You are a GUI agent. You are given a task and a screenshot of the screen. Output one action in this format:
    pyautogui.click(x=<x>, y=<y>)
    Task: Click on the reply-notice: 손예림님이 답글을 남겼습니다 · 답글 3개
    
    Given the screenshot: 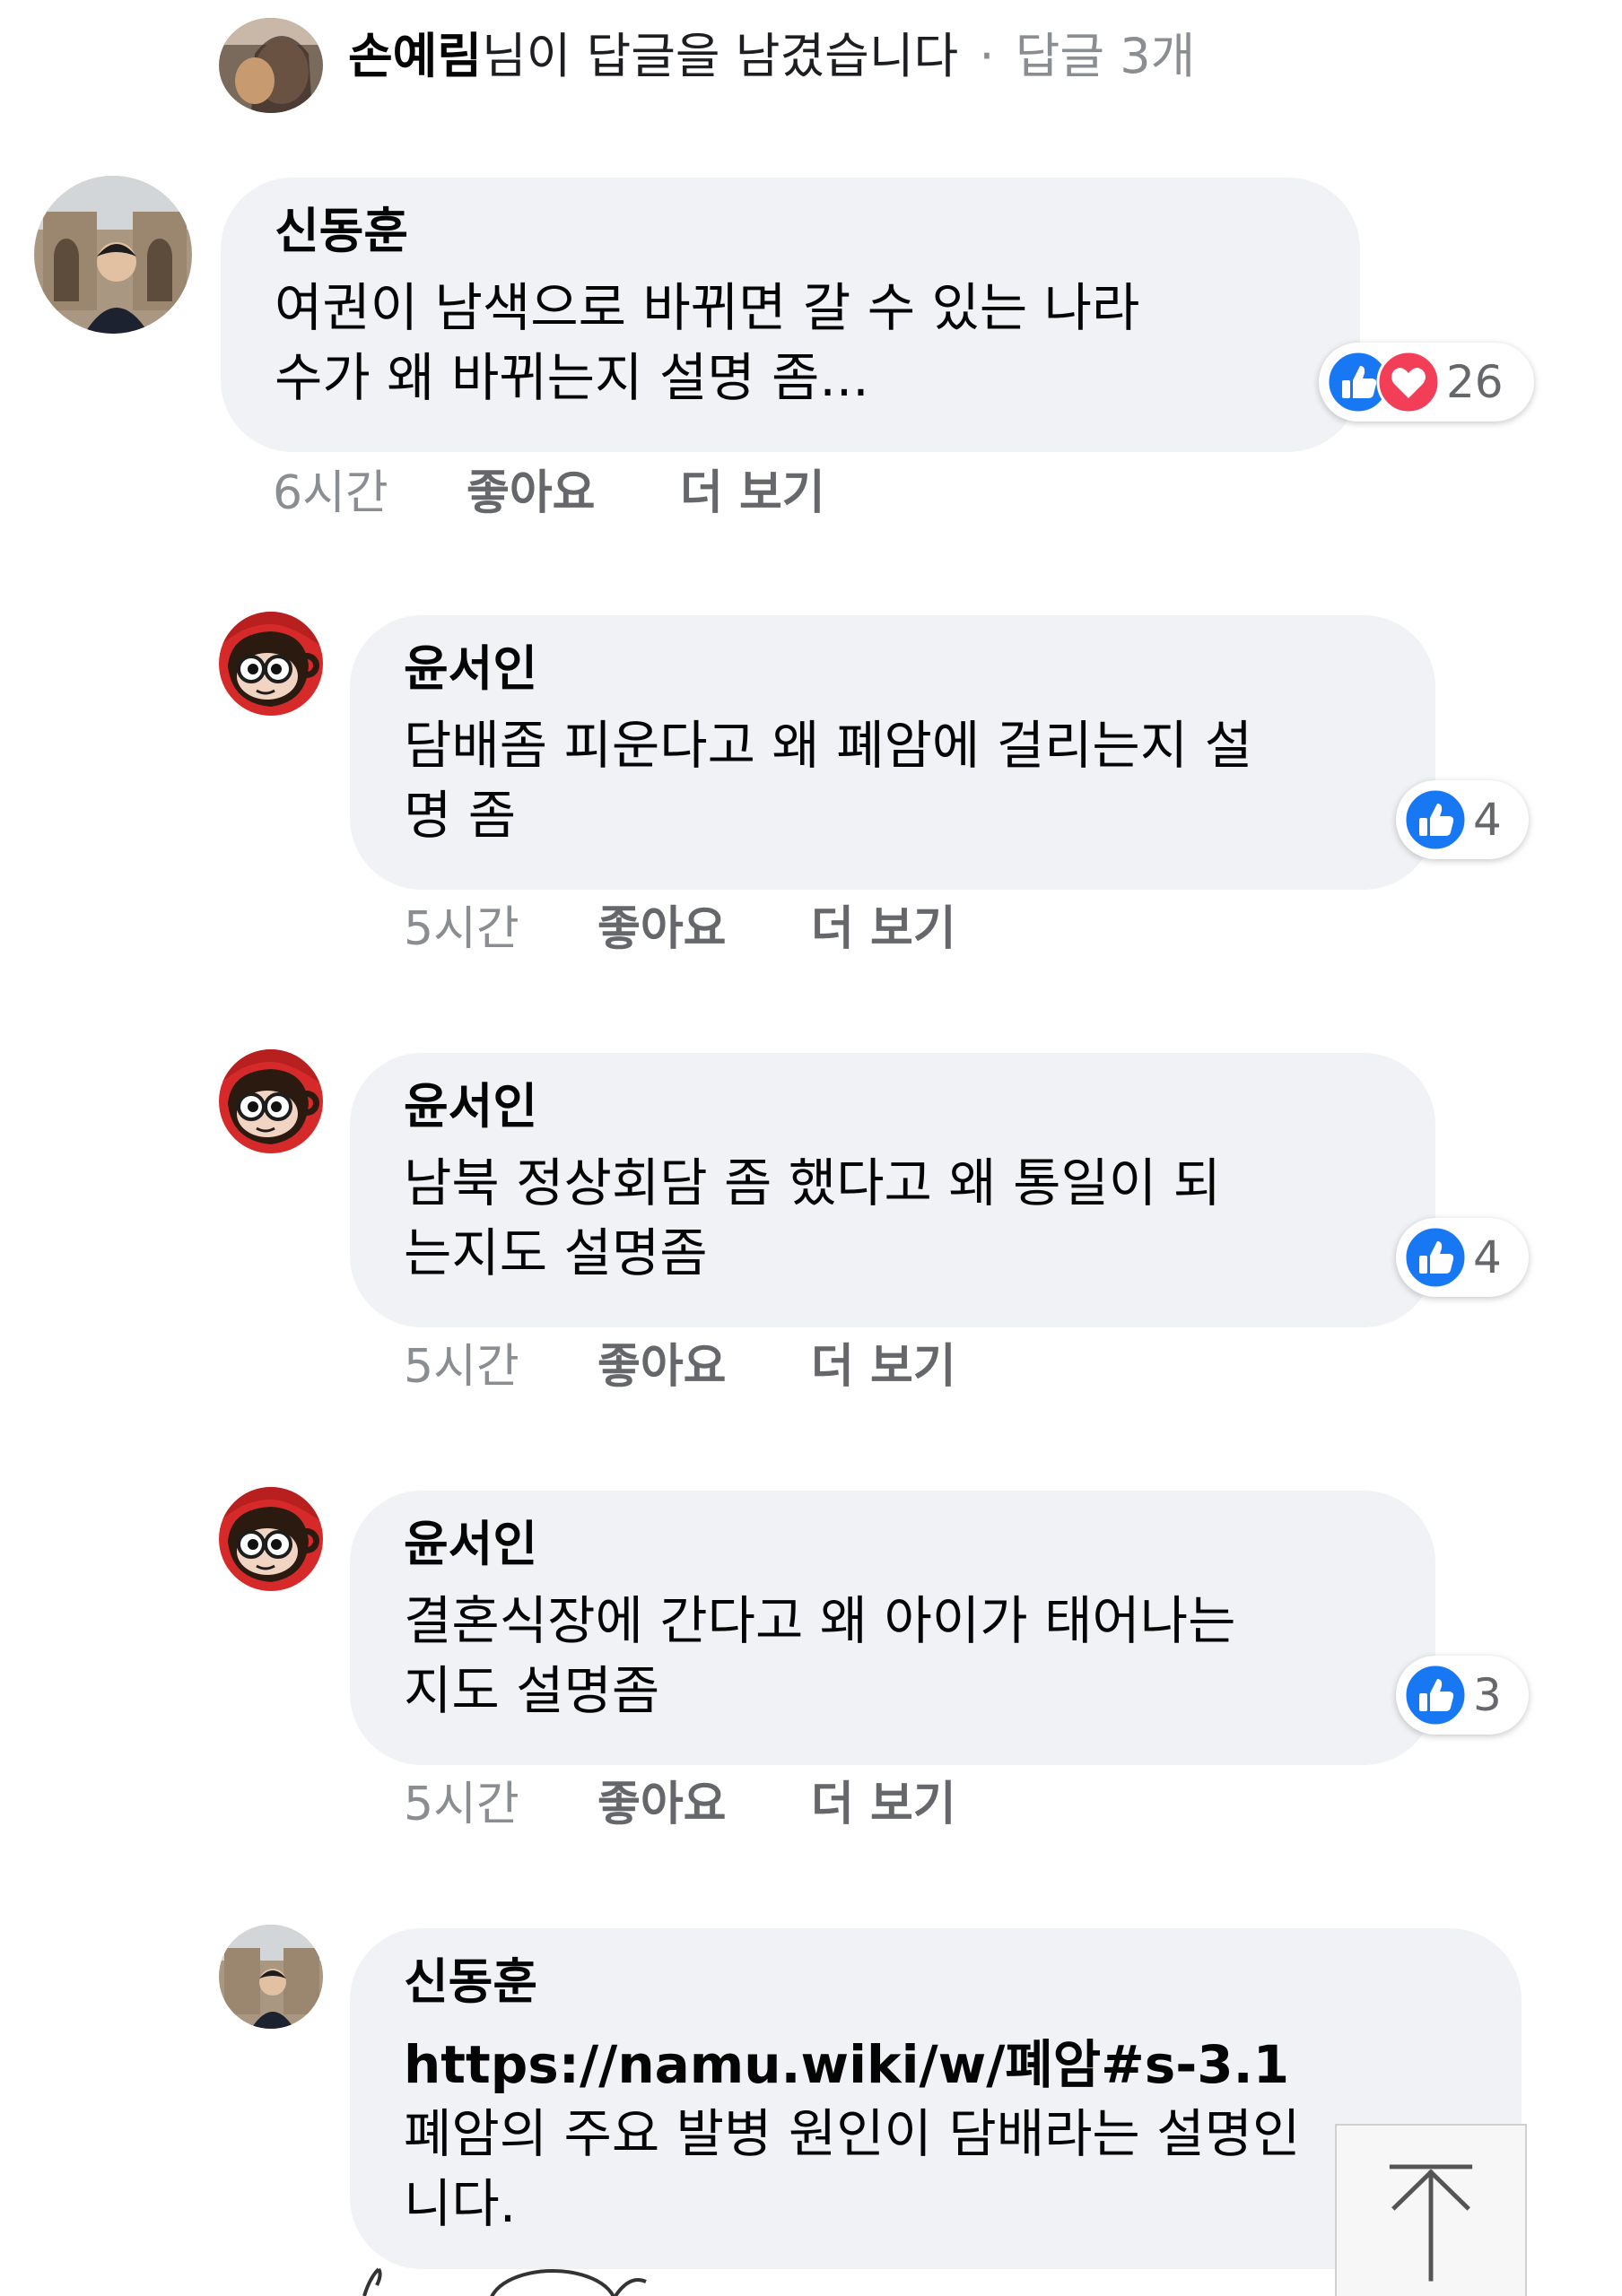 What is the action you would take?
    pyautogui.click(x=771, y=56)
    